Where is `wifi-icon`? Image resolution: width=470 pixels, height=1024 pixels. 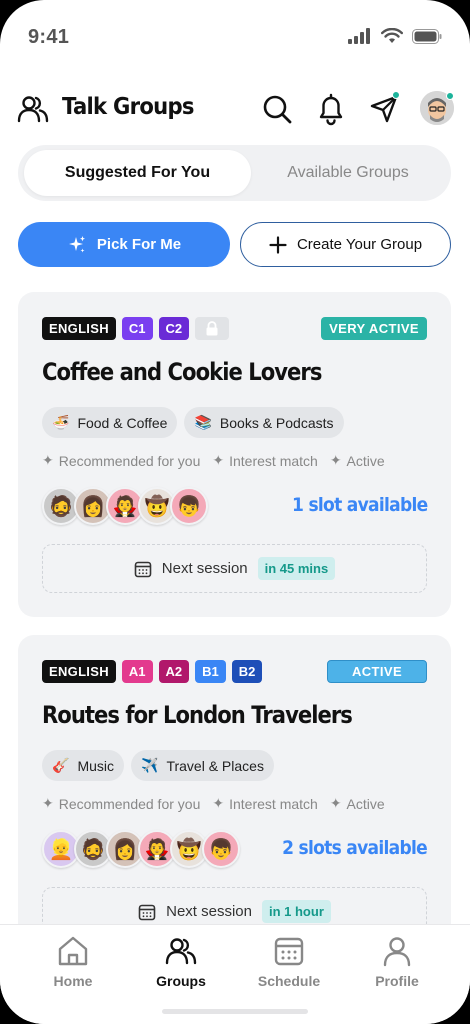
wifi-icon is located at coordinates (392, 35).